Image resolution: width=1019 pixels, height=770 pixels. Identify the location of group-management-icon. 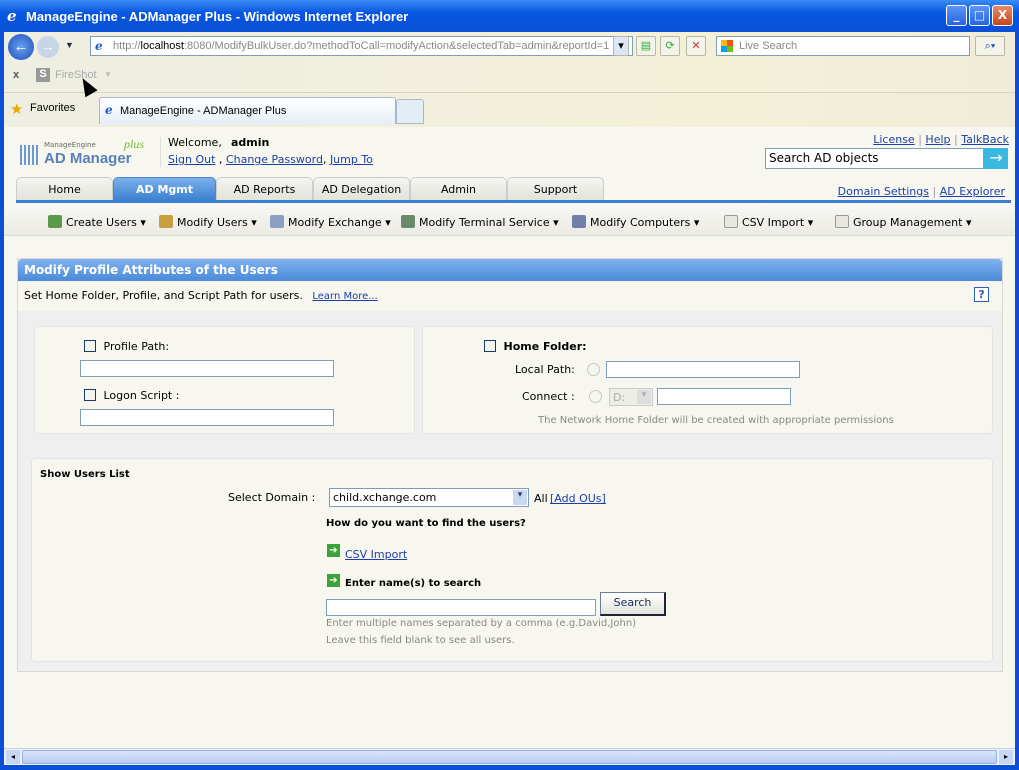
(842, 221).